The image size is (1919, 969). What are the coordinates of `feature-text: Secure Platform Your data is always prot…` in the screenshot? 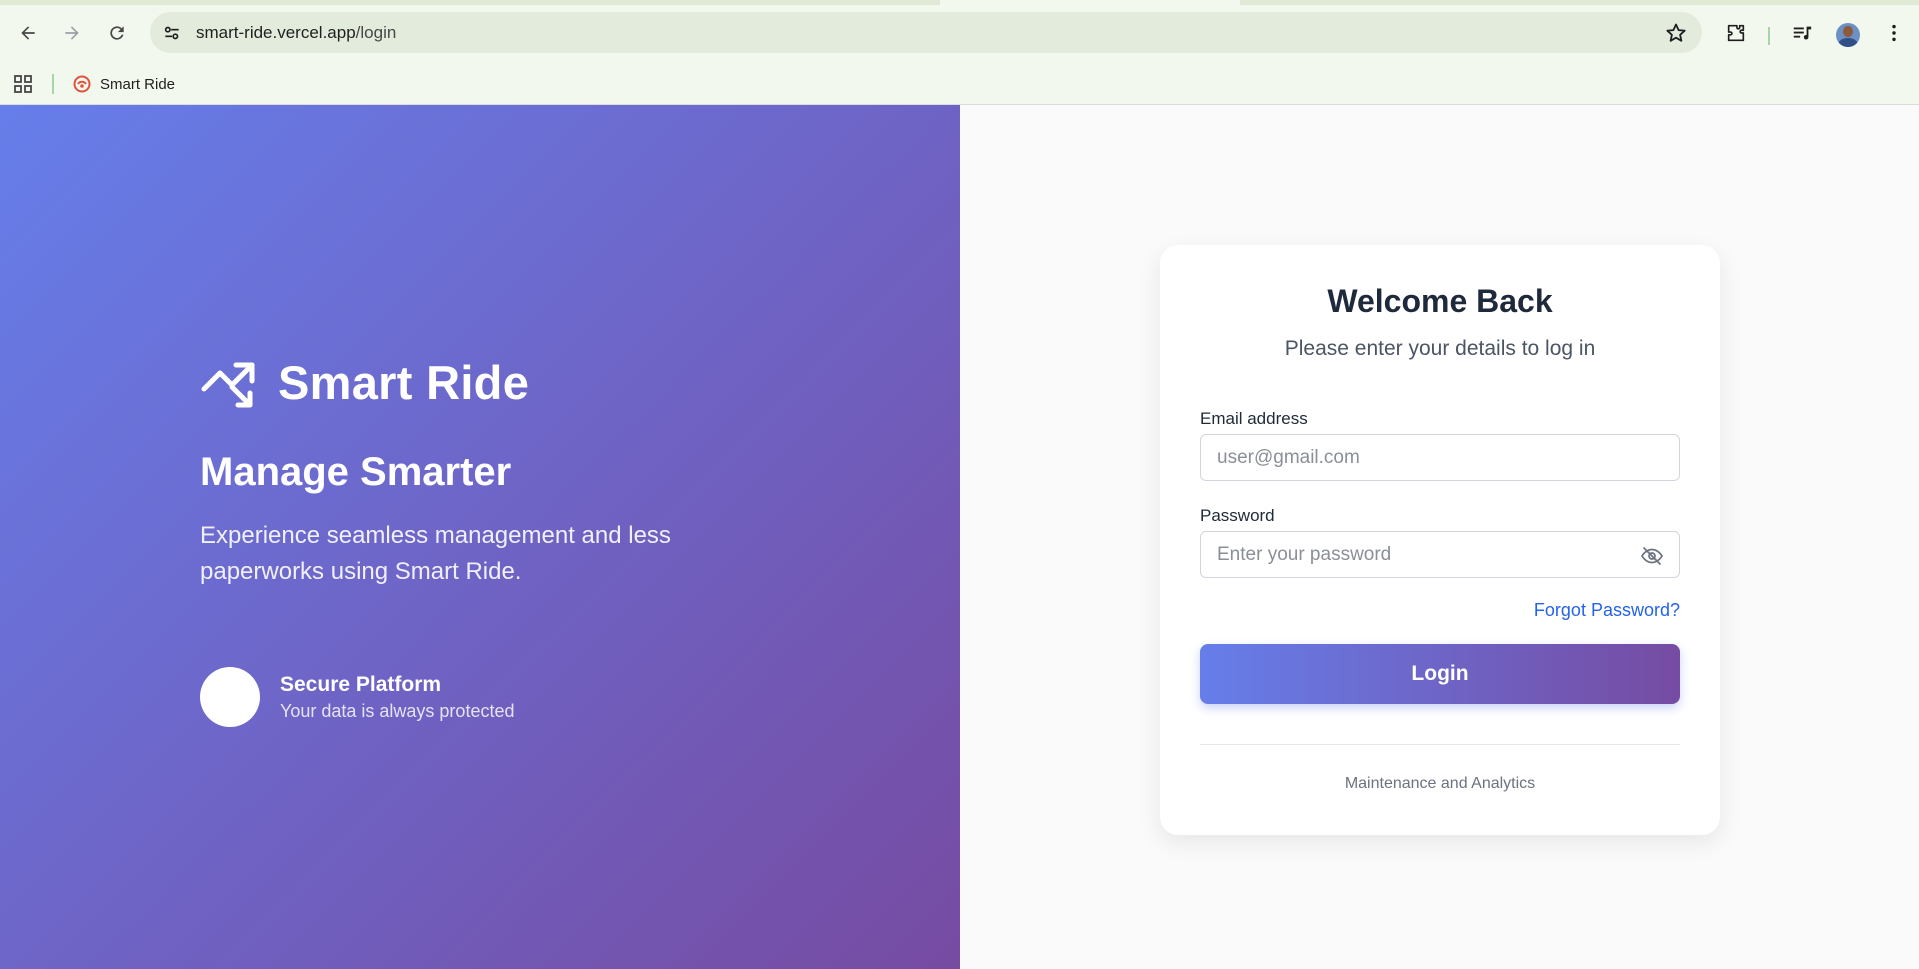 It's located at (397, 697).